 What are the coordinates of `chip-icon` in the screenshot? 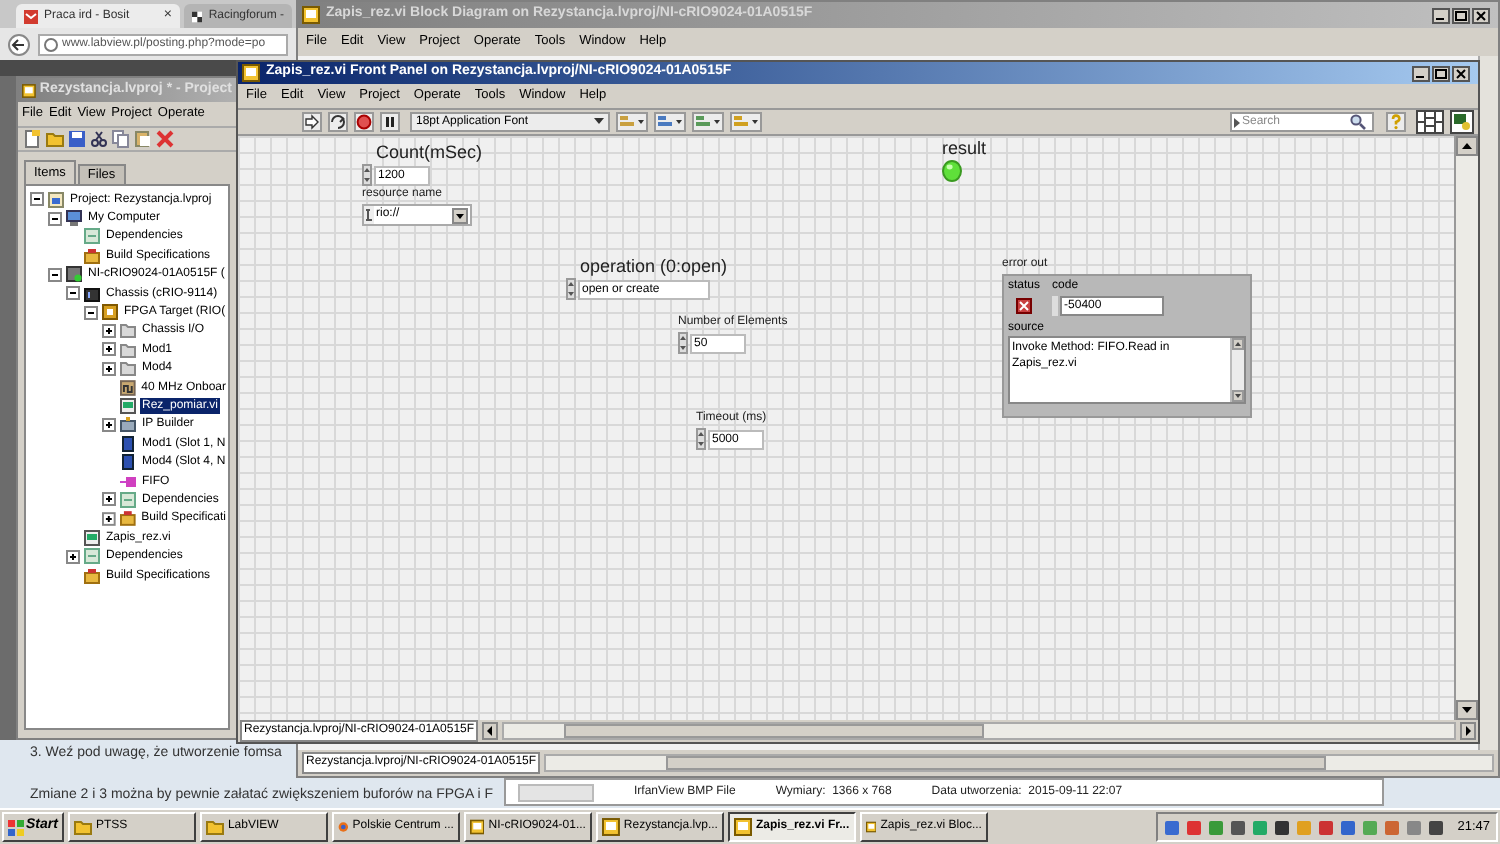 It's located at (110, 312).